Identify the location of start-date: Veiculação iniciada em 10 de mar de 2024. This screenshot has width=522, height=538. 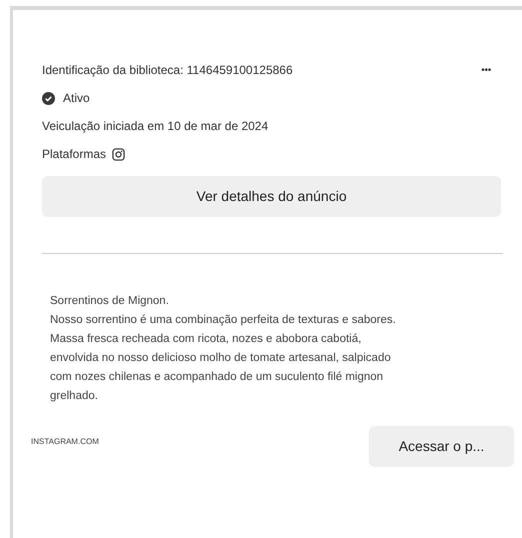
(155, 126).